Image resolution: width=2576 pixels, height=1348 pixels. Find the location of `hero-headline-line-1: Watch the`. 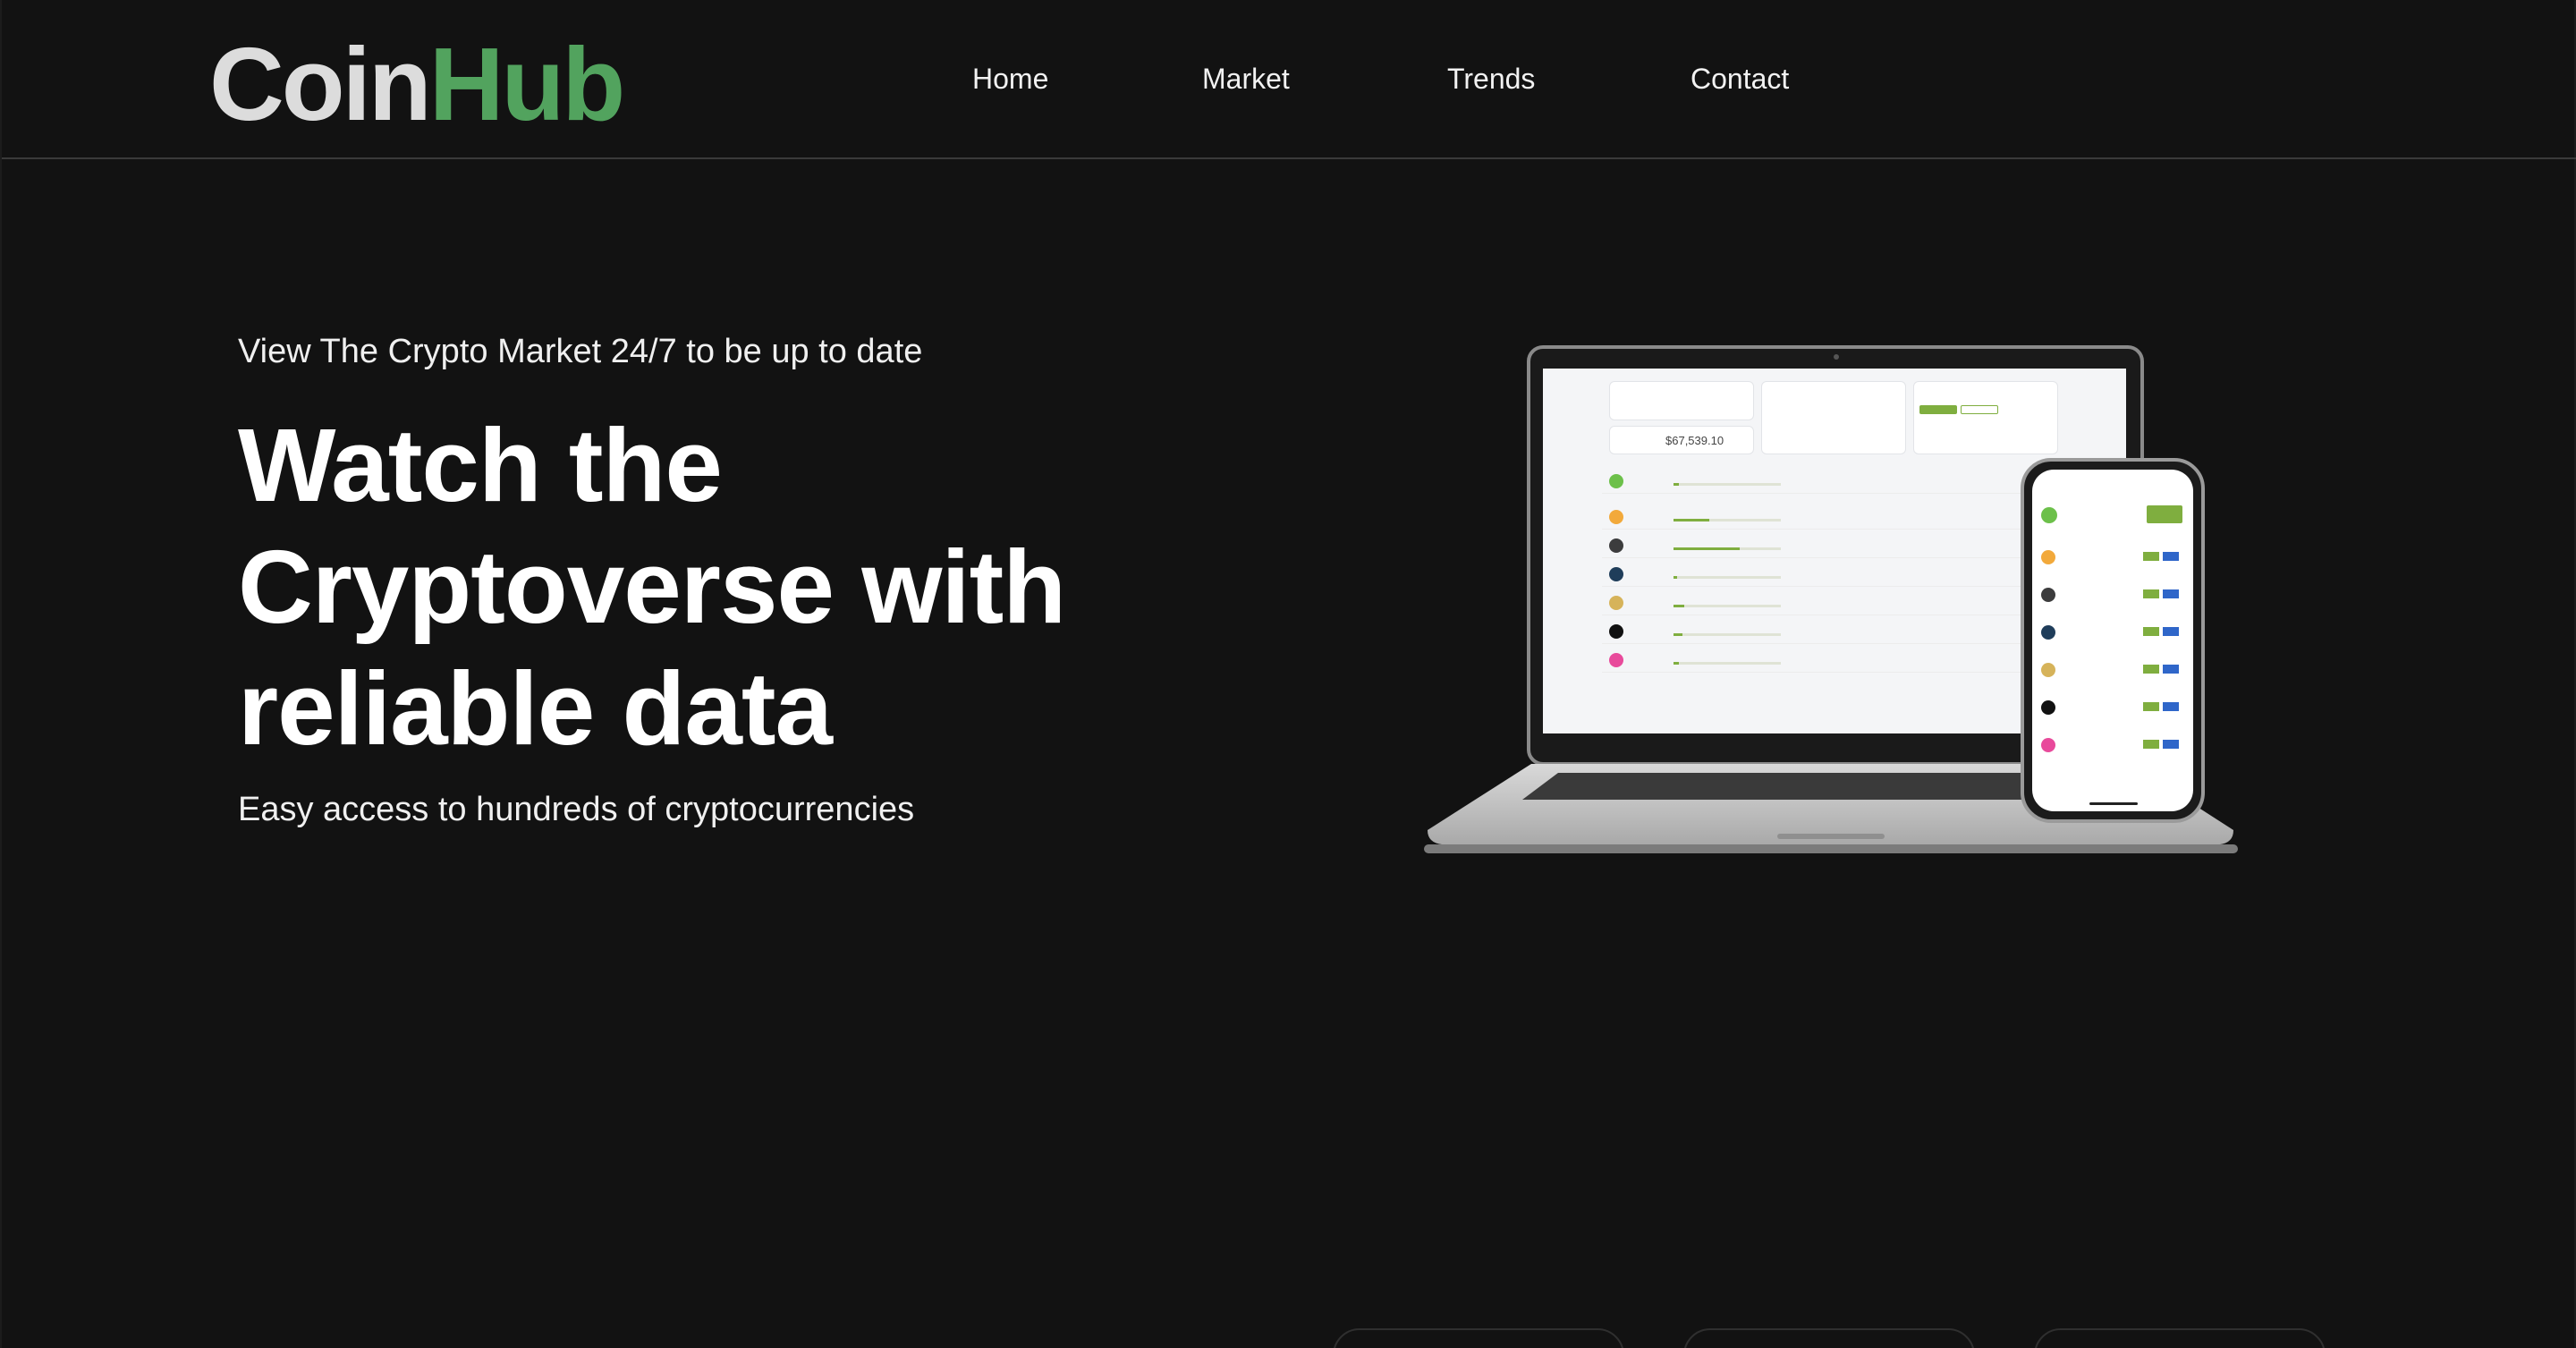

hero-headline-line-1: Watch the is located at coordinates (480, 465).